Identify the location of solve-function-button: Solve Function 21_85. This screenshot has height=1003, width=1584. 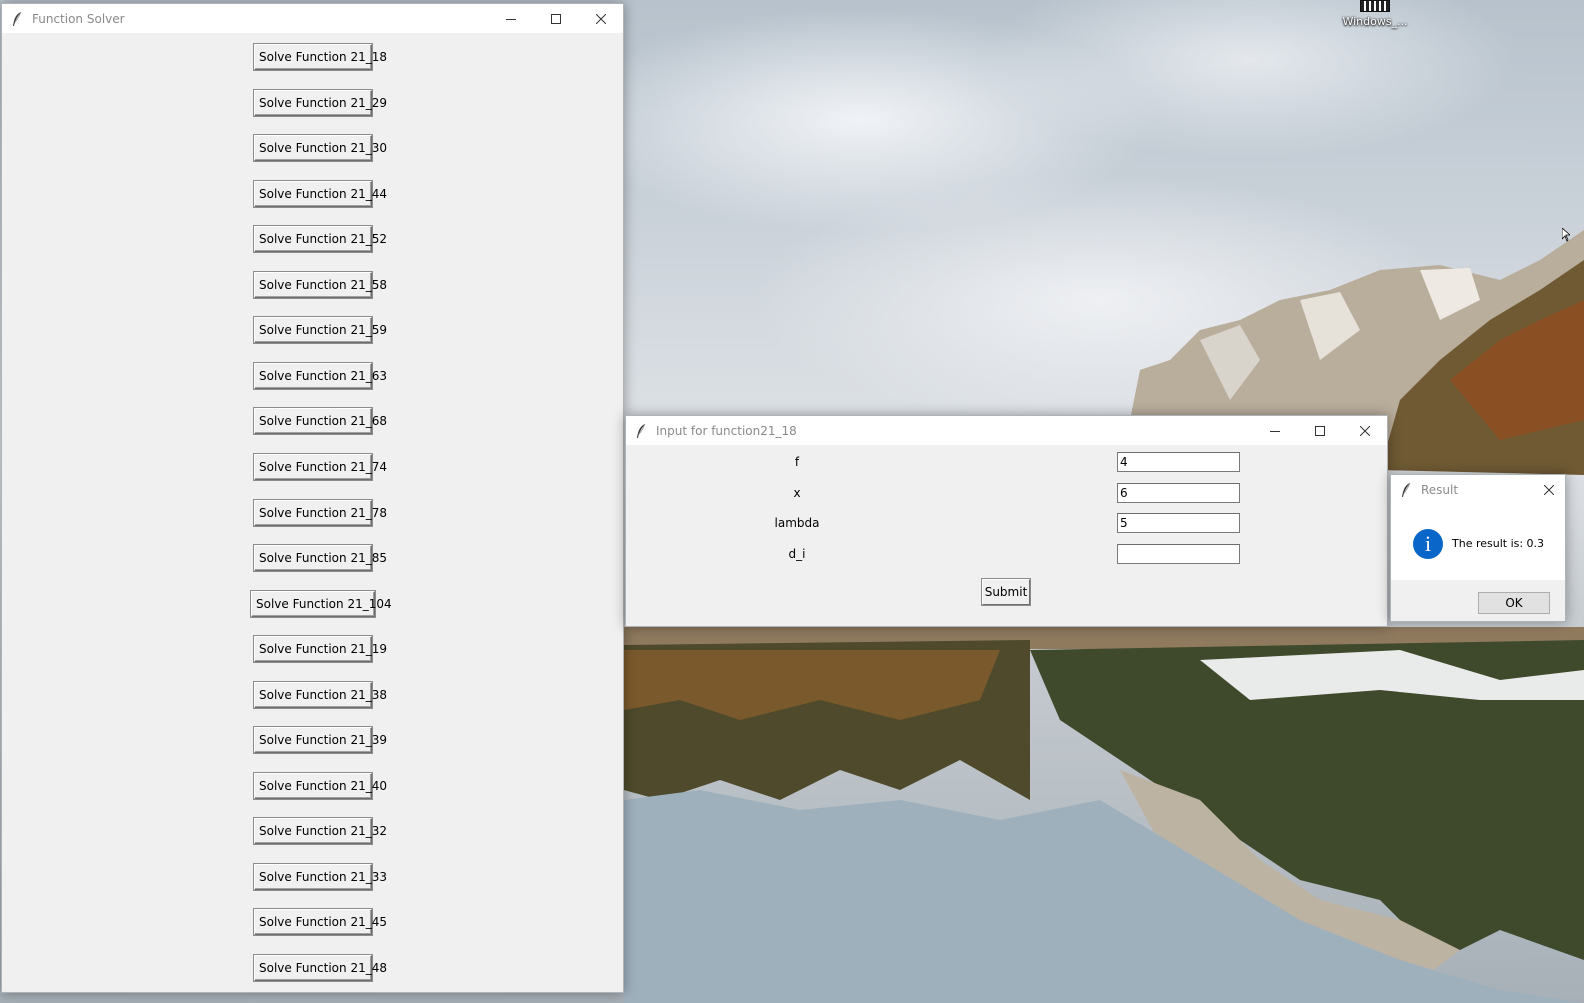
(320, 558).